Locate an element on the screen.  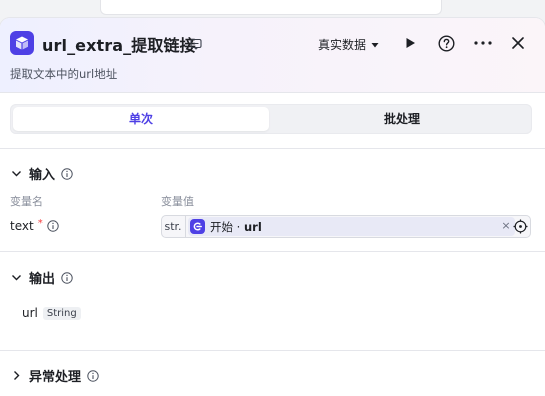
tab-batch: 批处理 is located at coordinates (402, 119).